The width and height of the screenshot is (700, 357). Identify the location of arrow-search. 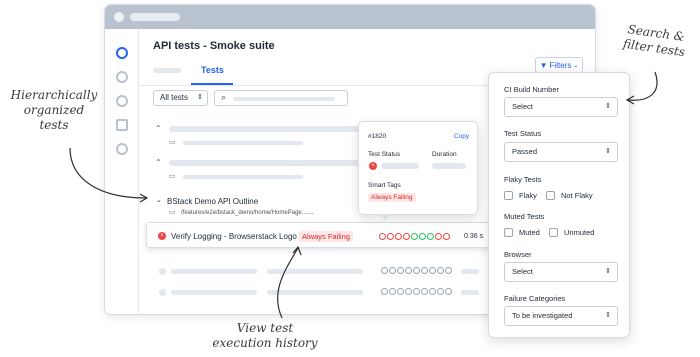
(642, 86).